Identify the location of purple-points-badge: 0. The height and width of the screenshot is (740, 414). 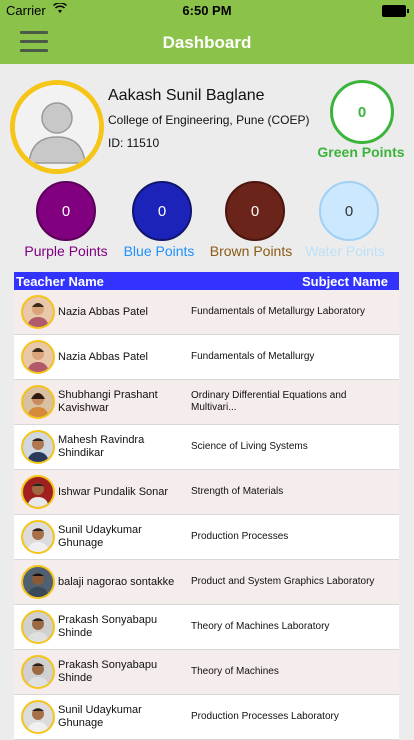
(66, 211).